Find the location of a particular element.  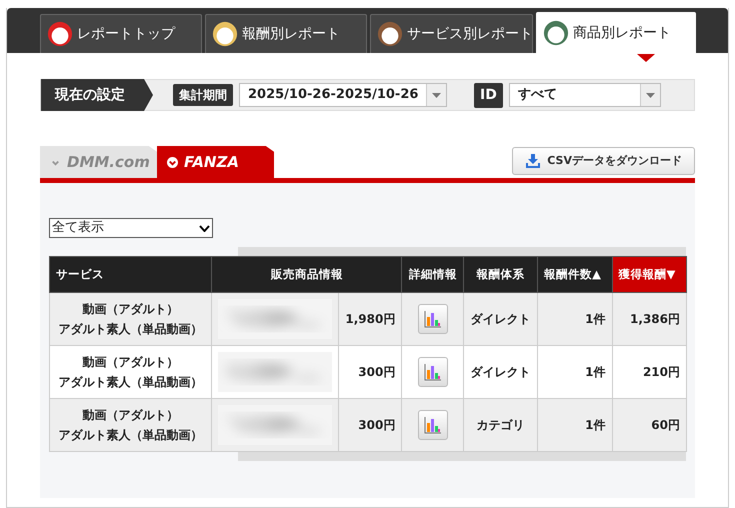

reward-cell: 60円 is located at coordinates (649, 425).